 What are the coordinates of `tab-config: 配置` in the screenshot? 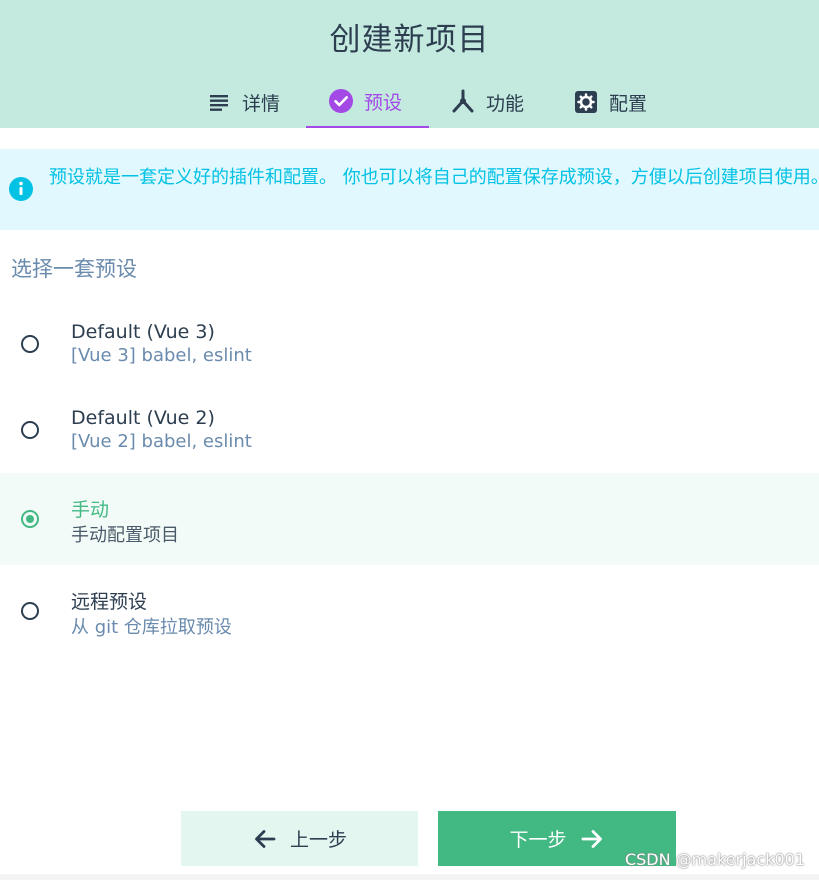 It's located at (610, 103).